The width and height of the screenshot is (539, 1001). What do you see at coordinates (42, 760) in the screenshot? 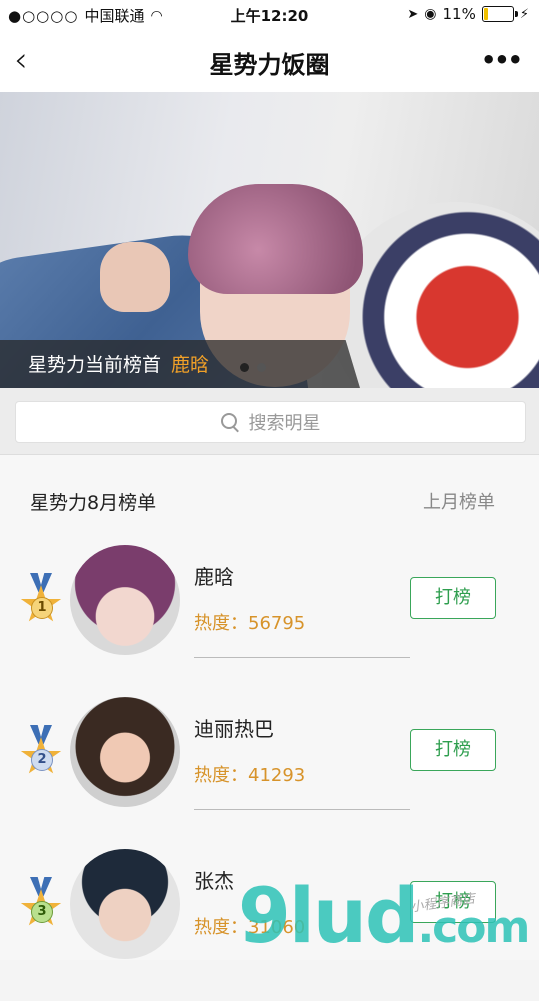
I see `rank-number: 2` at bounding box center [42, 760].